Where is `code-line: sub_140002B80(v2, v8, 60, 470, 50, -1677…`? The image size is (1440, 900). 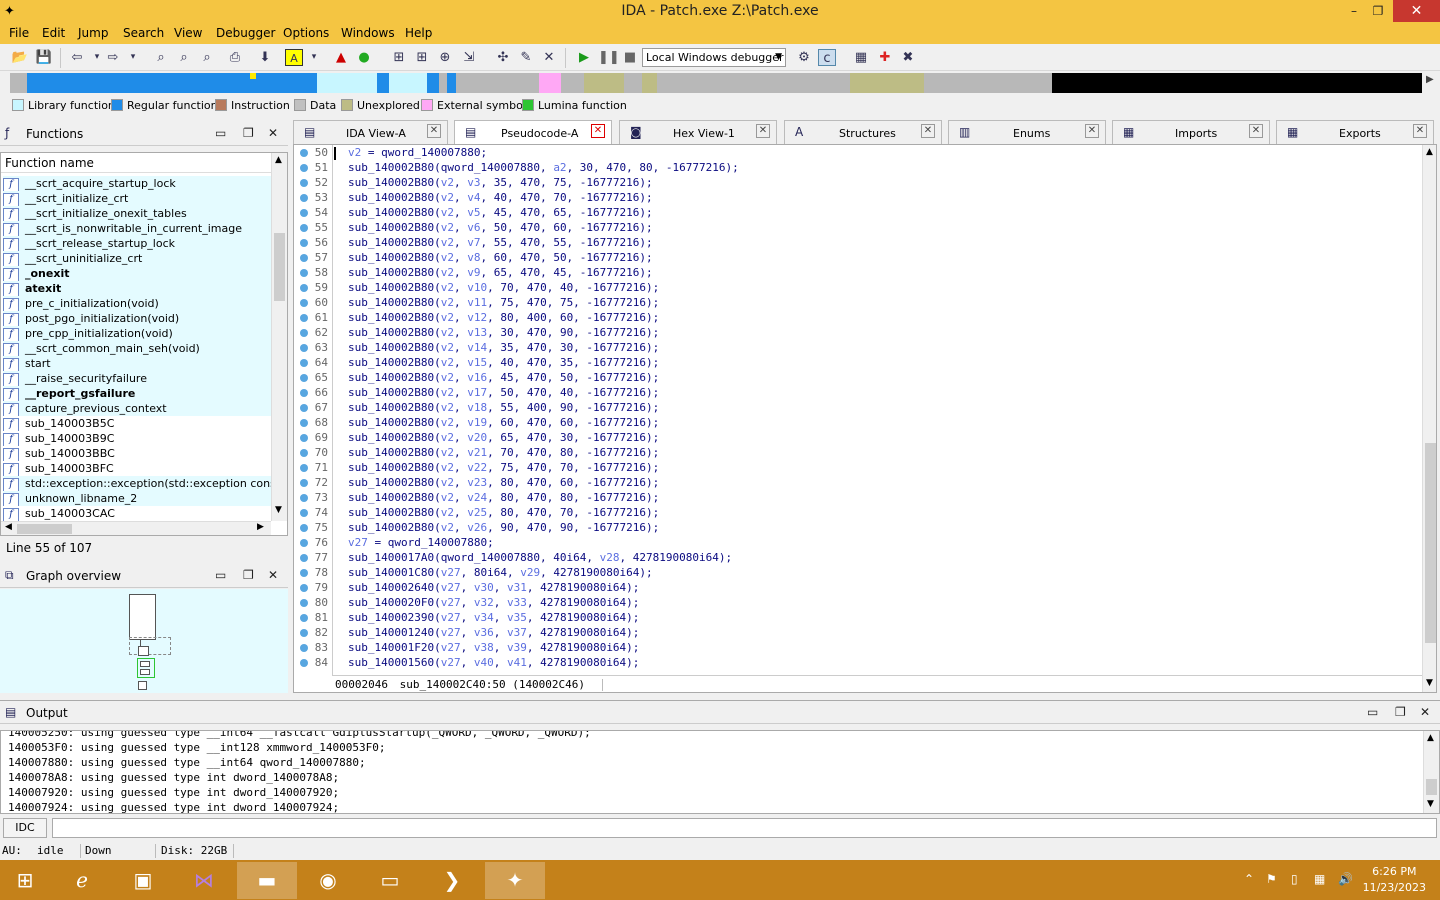
code-line: sub_140002B80(v2, v8, 60, 470, 50, -1677… is located at coordinates (500, 257).